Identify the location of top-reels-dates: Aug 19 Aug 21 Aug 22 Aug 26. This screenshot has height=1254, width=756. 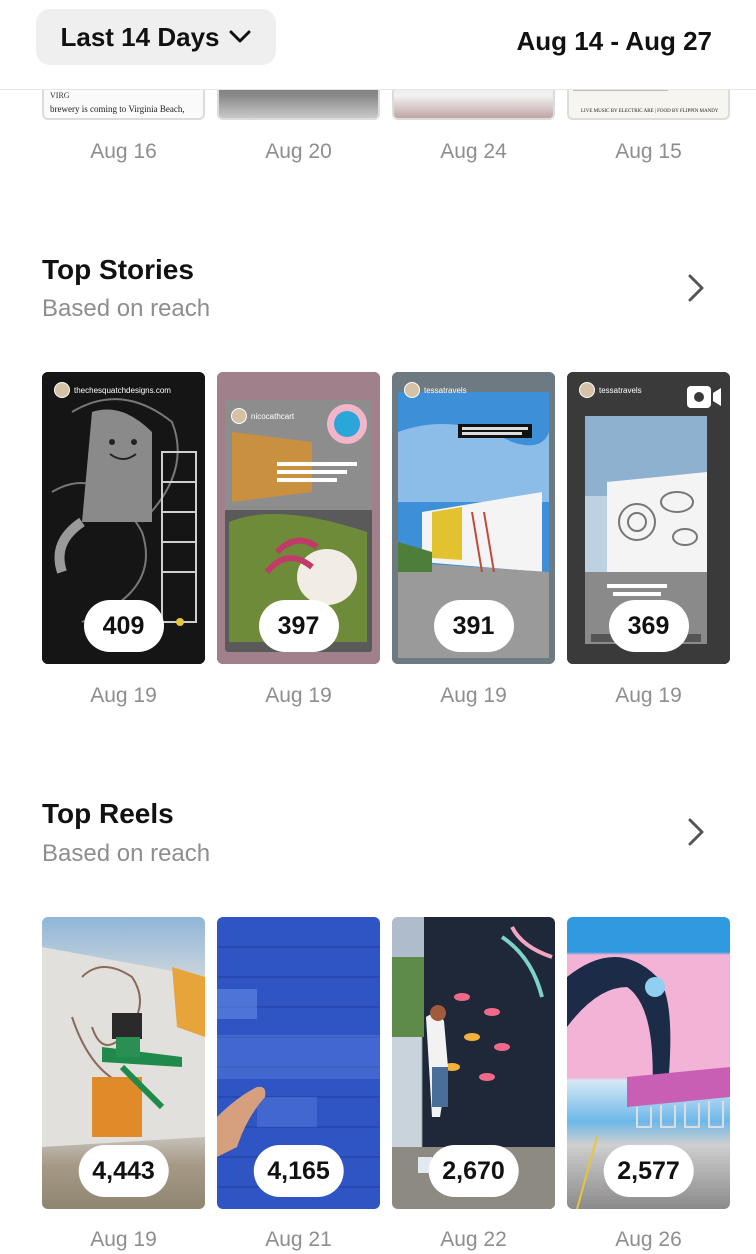
(387, 1240).